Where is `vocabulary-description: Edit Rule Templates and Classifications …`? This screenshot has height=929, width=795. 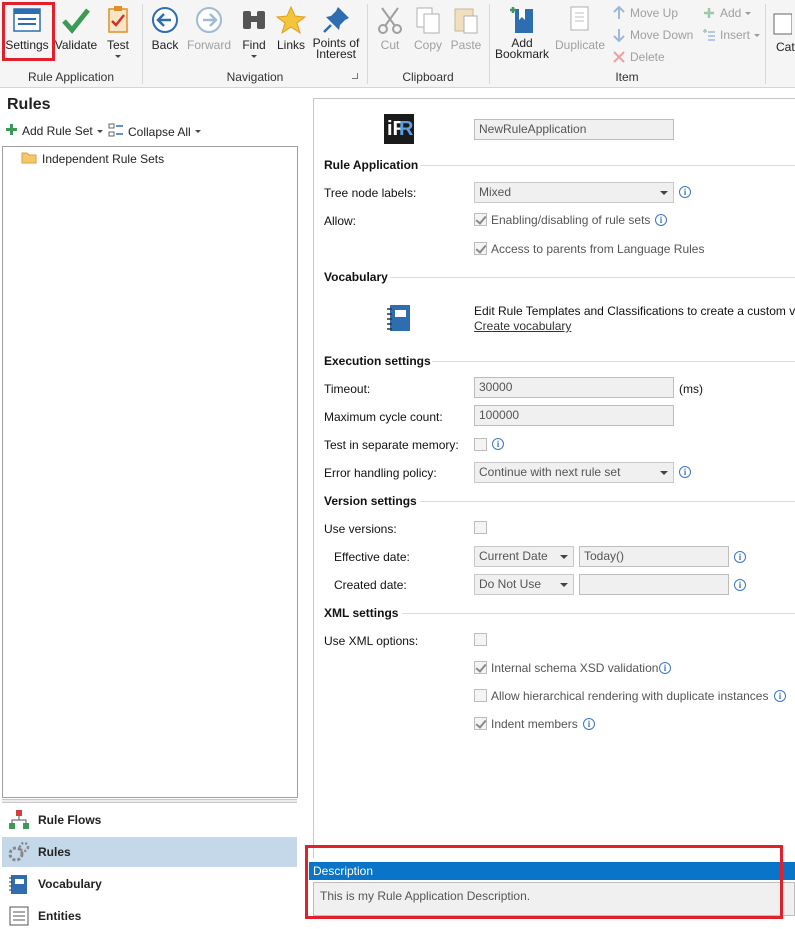
vocabulary-description: Edit Rule Templates and Classifications … is located at coordinates (634, 311).